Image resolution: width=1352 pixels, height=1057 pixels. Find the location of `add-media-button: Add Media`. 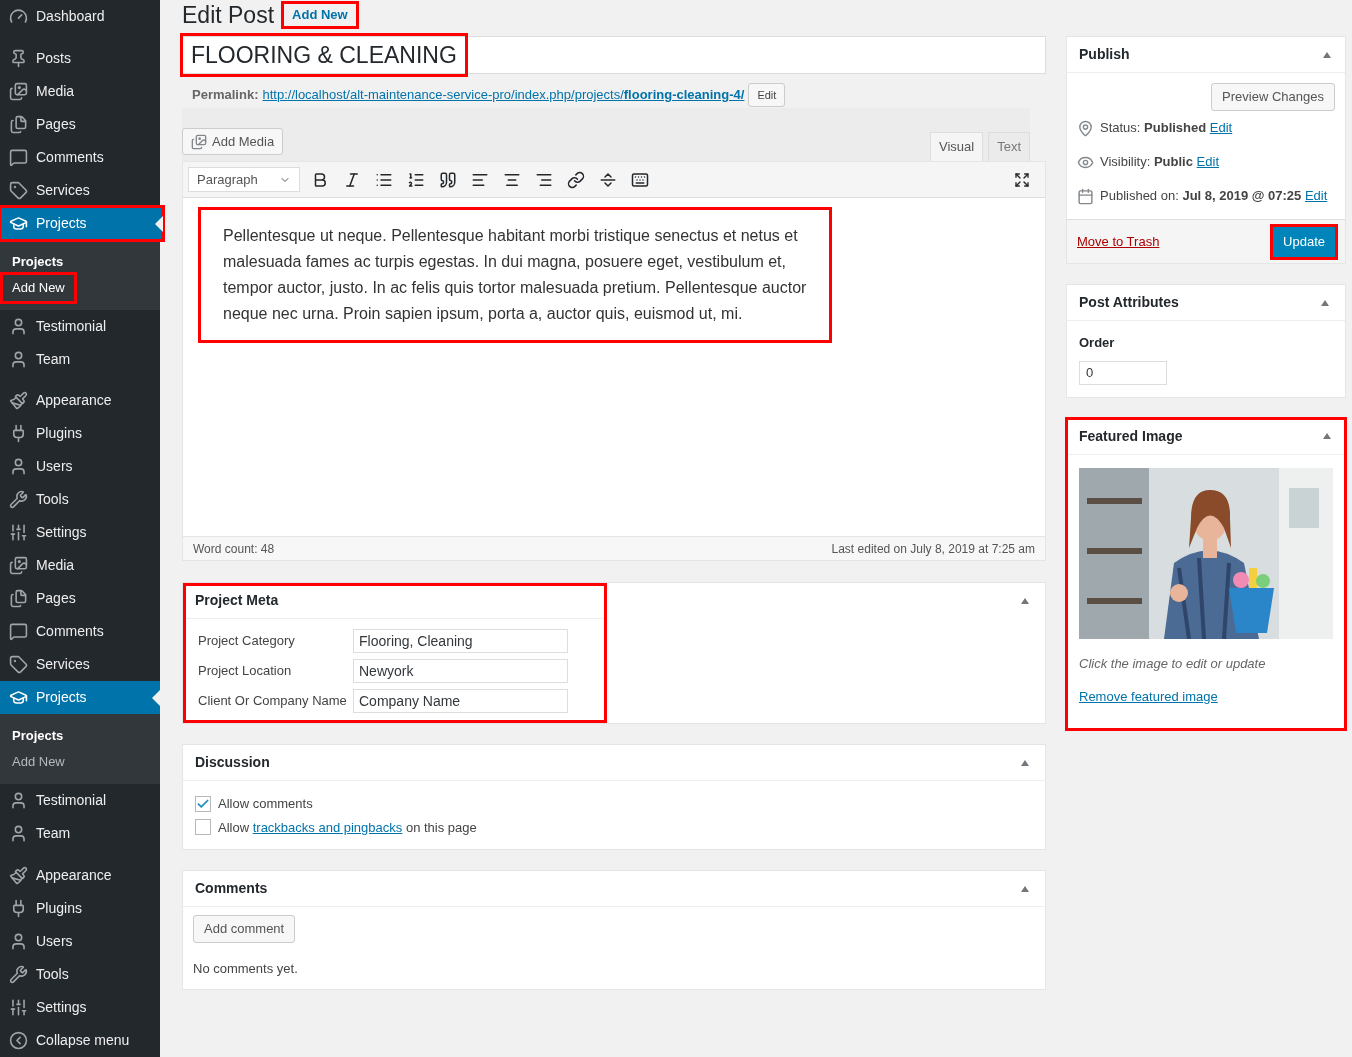

add-media-button: Add Media is located at coordinates (233, 141).